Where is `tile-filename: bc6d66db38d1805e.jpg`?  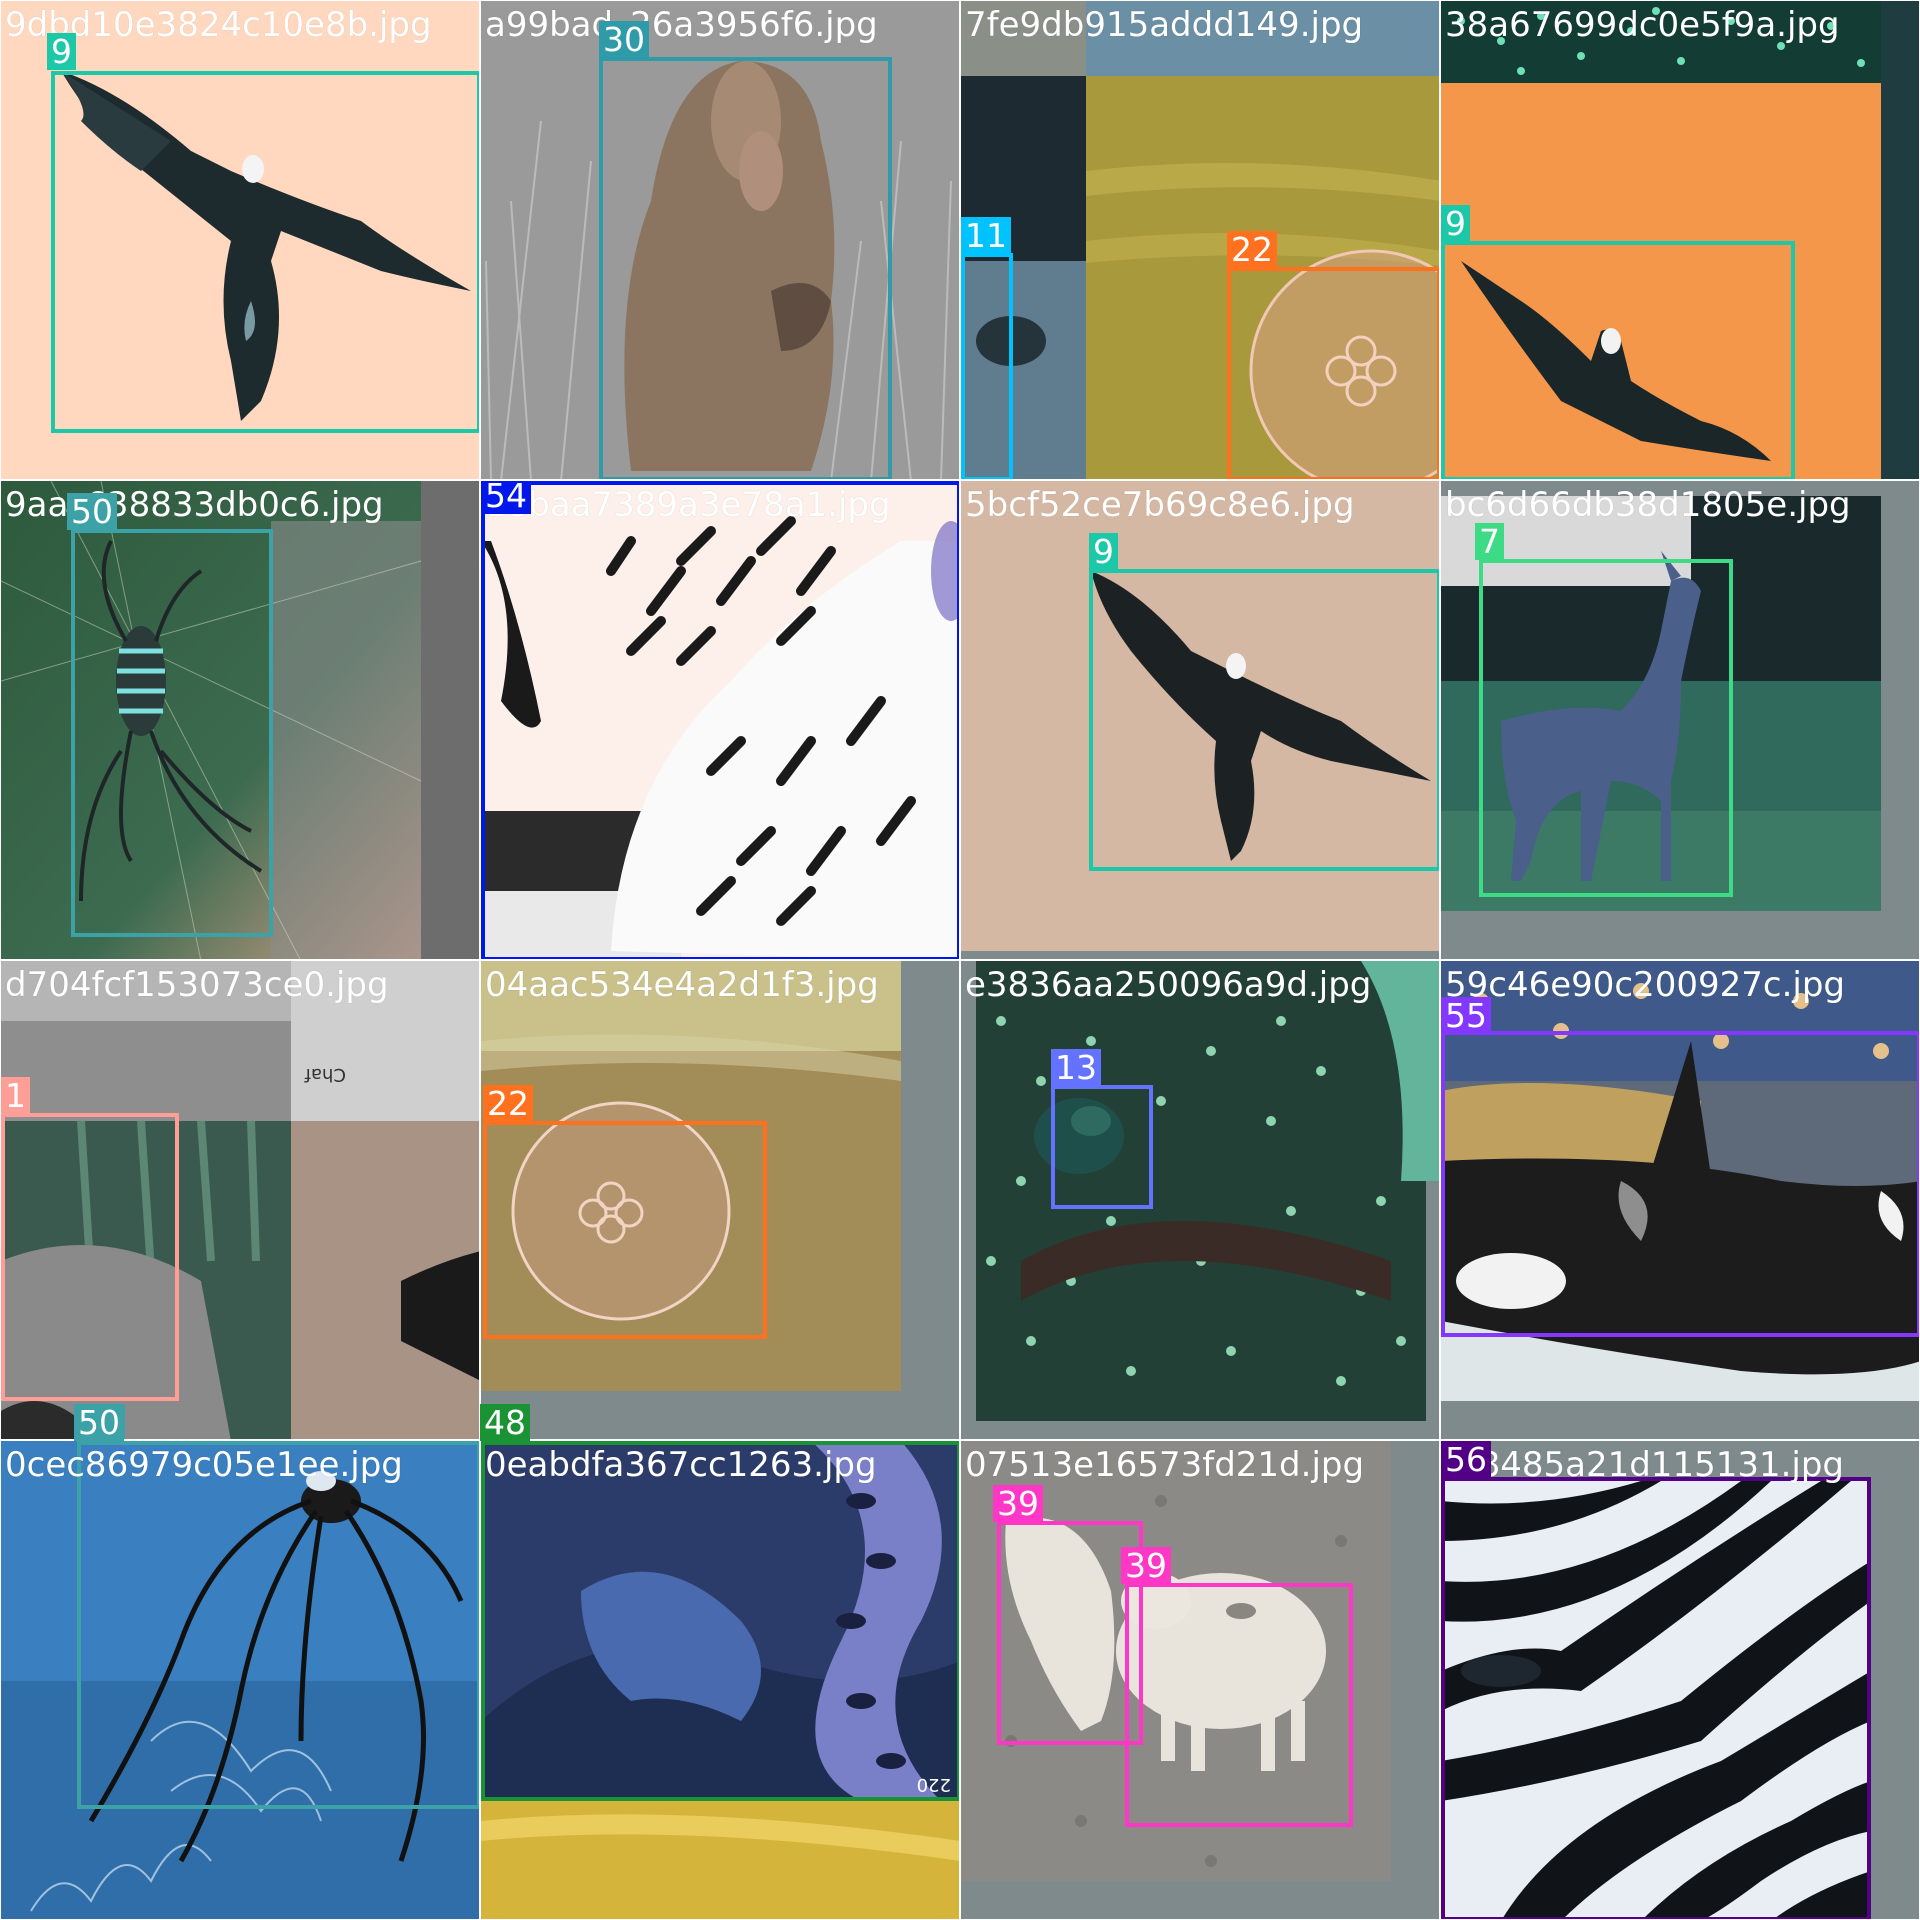 tile-filename: bc6d66db38d1805e.jpg is located at coordinates (1648, 505).